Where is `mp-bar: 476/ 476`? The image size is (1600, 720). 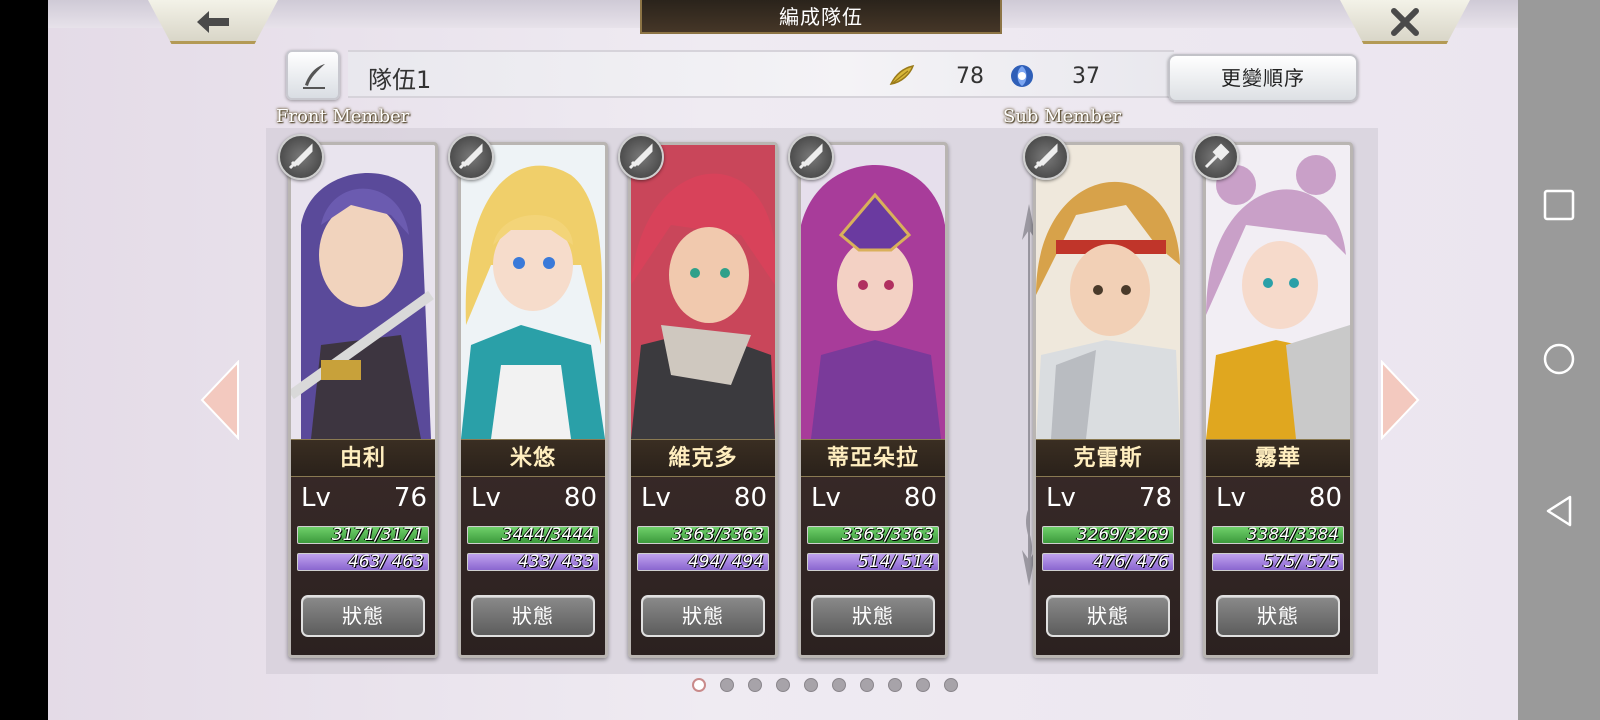 mp-bar: 476/ 476 is located at coordinates (1108, 562).